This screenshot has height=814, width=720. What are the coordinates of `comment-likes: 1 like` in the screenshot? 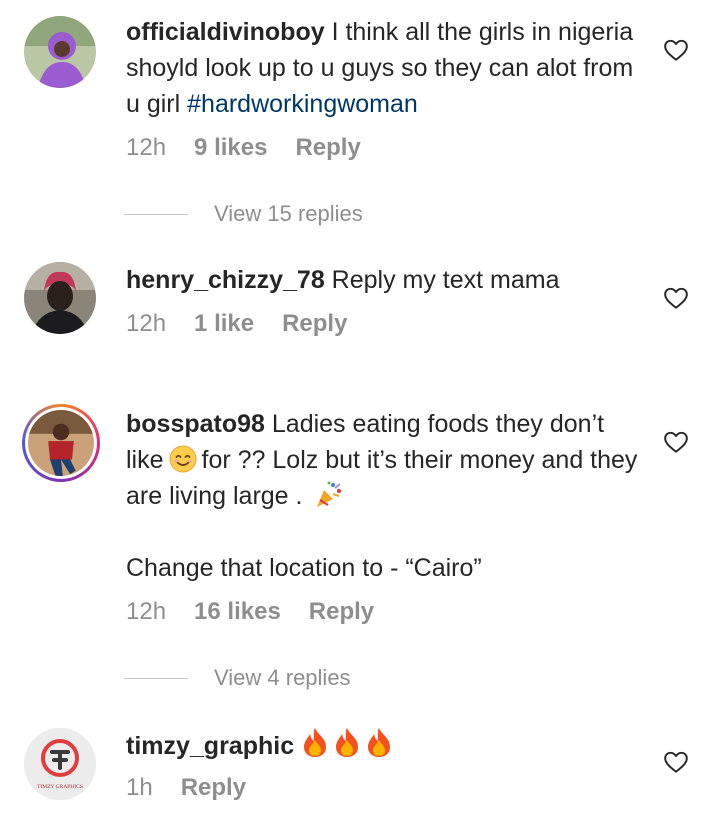 It's located at (224, 323).